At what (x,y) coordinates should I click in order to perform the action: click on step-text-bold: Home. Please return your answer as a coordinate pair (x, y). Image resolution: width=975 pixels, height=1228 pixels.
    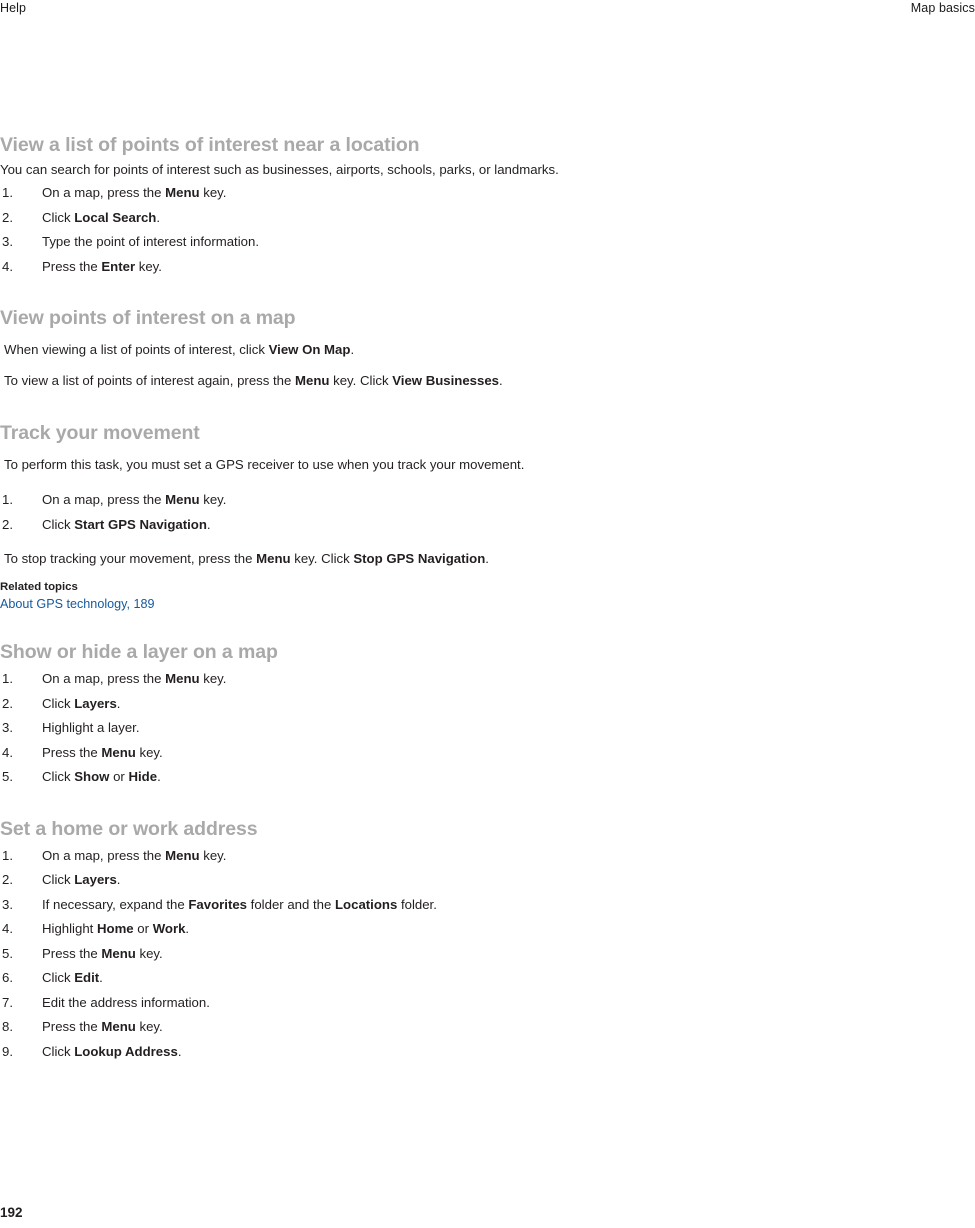
    Looking at the image, I should click on (115, 928).